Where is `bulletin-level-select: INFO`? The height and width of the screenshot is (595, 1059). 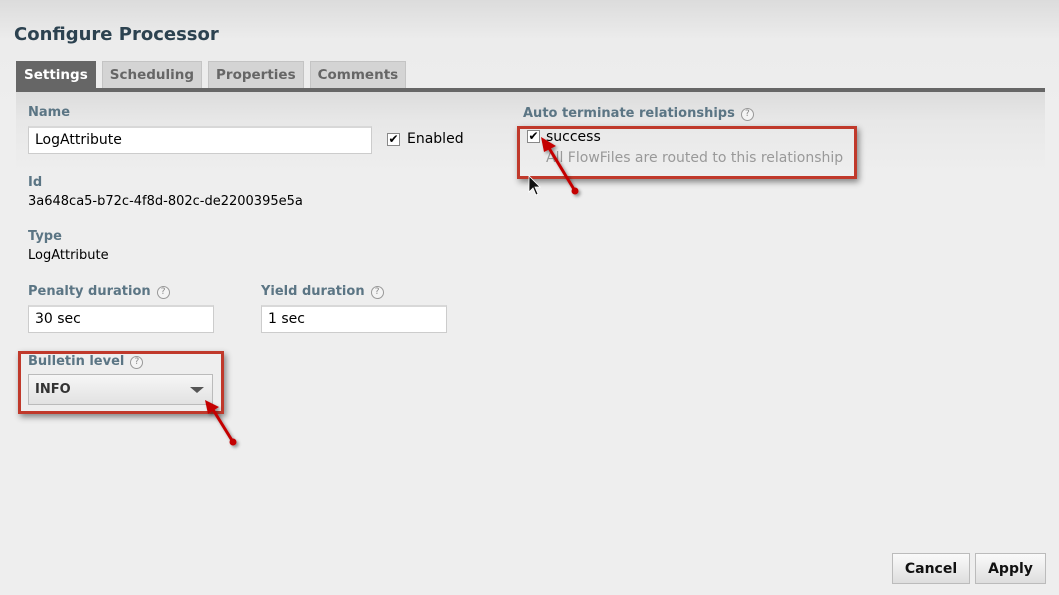
bulletin-level-select: INFO is located at coordinates (120, 389).